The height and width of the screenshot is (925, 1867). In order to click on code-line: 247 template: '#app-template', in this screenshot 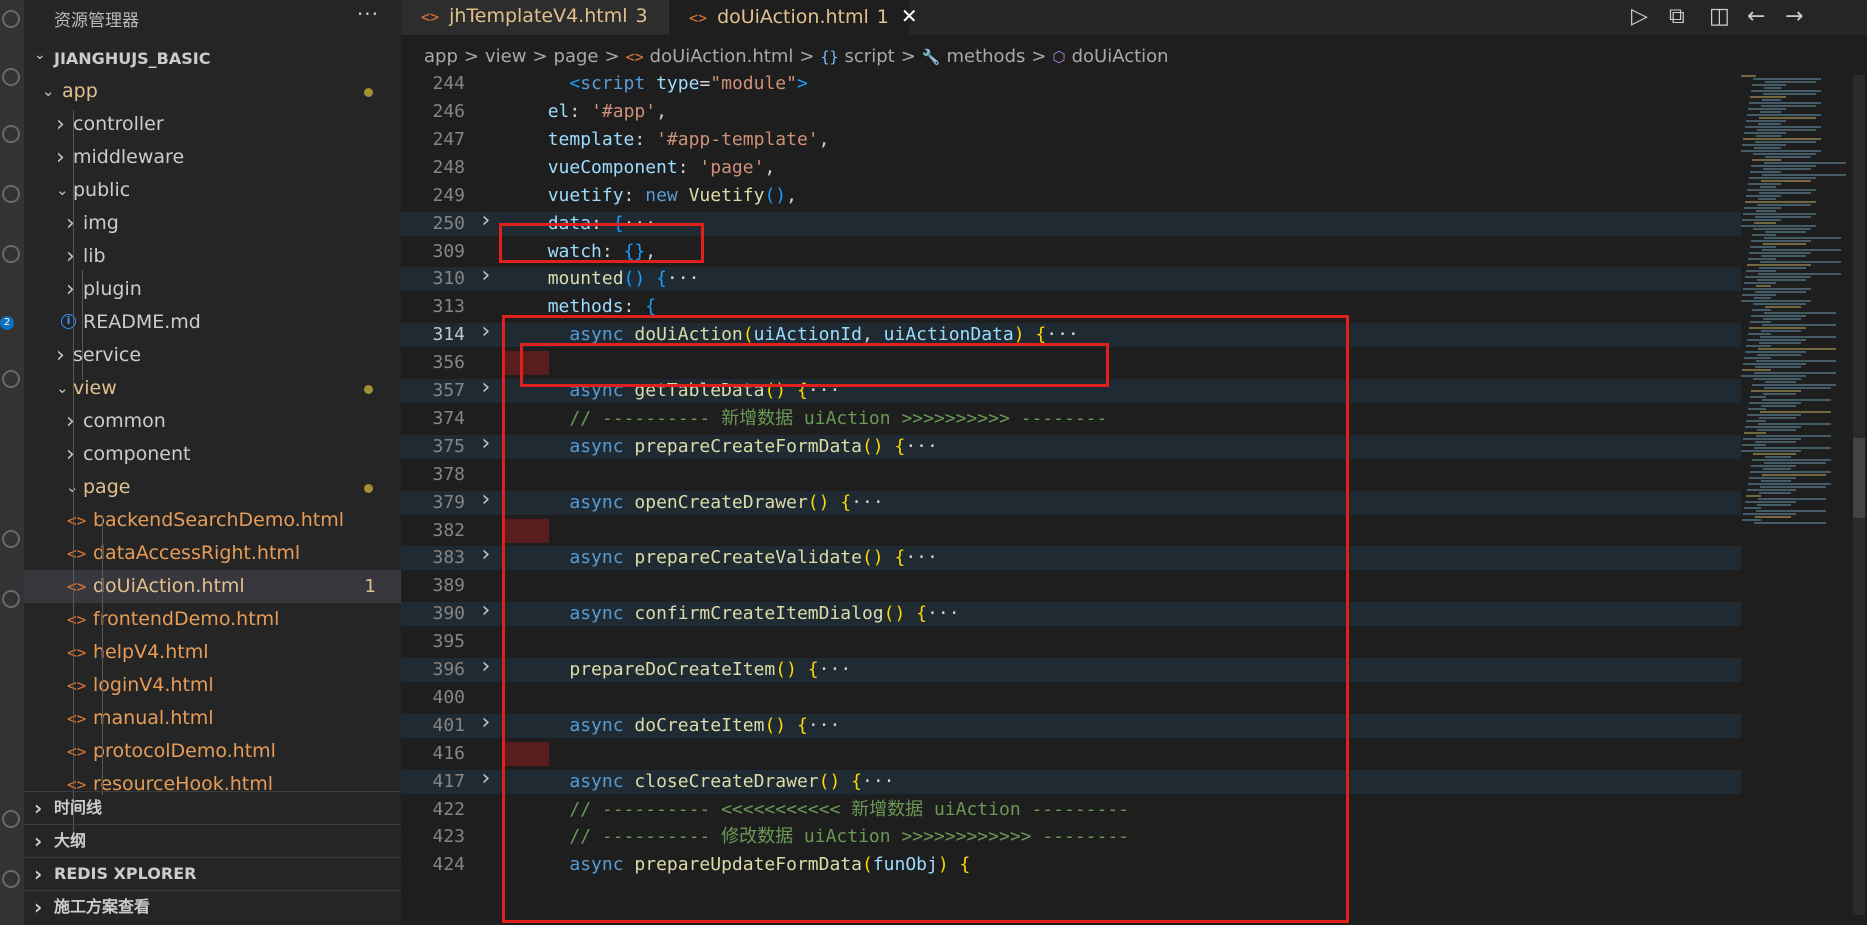, I will do `click(1071, 140)`.